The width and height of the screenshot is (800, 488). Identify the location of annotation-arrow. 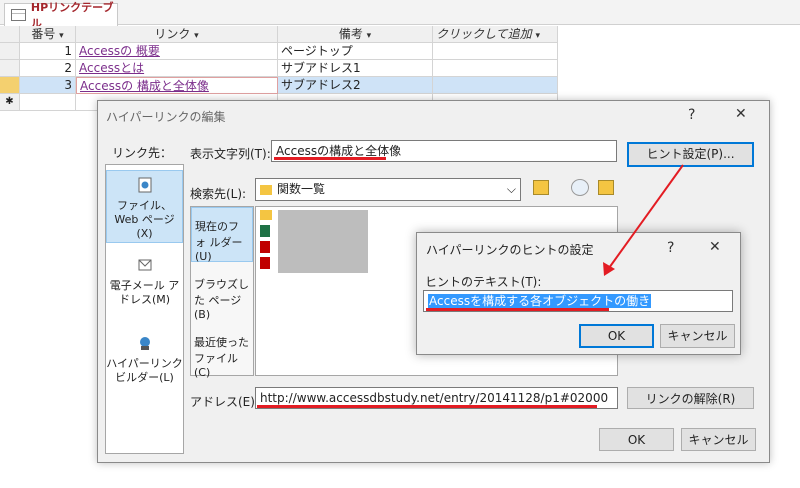
(643, 220).